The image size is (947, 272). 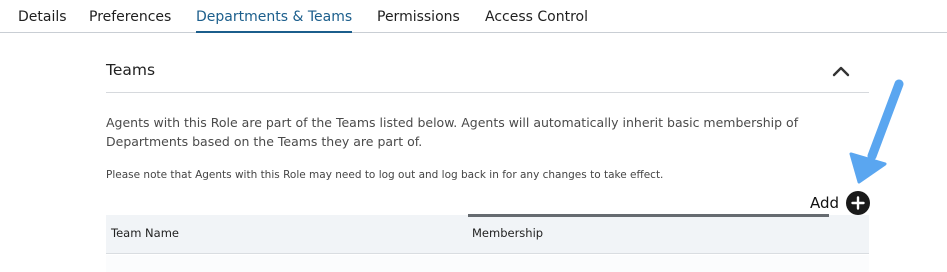 I want to click on annotation-arrow-icon, so click(x=876, y=131).